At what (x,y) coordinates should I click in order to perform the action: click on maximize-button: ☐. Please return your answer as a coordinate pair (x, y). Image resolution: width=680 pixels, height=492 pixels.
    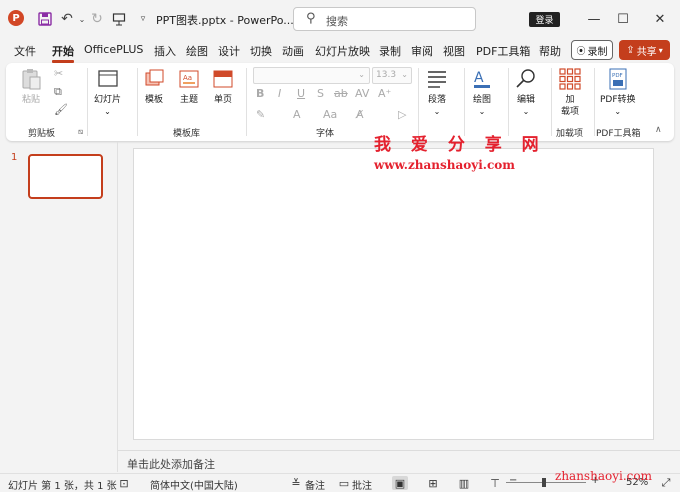
    Looking at the image, I should click on (623, 19).